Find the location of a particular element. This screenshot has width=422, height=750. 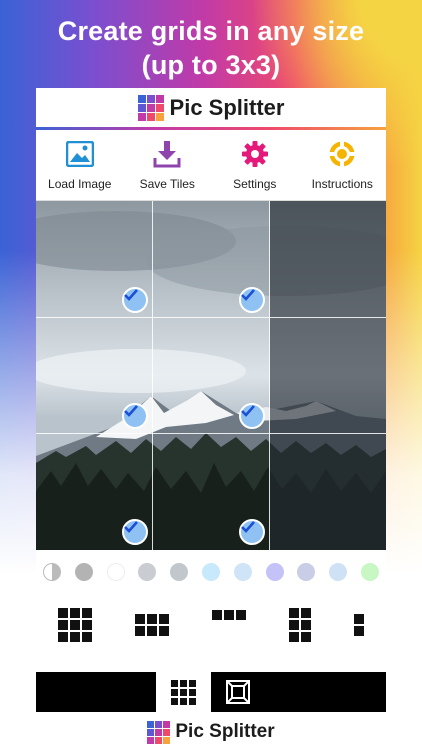

footer-title: Pic Splitter is located at coordinates (225, 731).